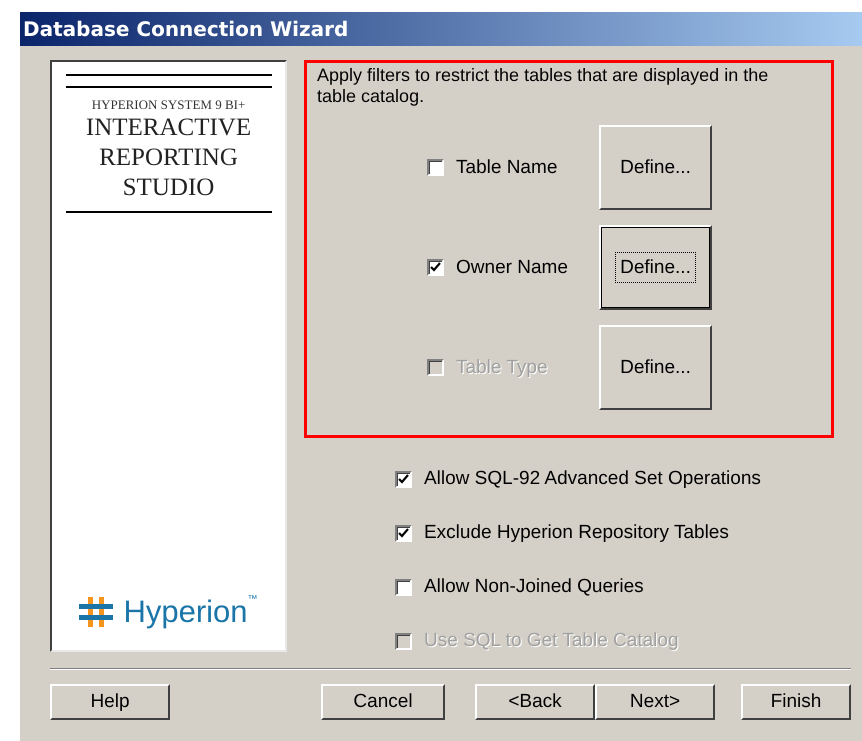  What do you see at coordinates (614, 587) in the screenshot?
I see `option-checkbox: Allow Non-Joined Queries` at bounding box center [614, 587].